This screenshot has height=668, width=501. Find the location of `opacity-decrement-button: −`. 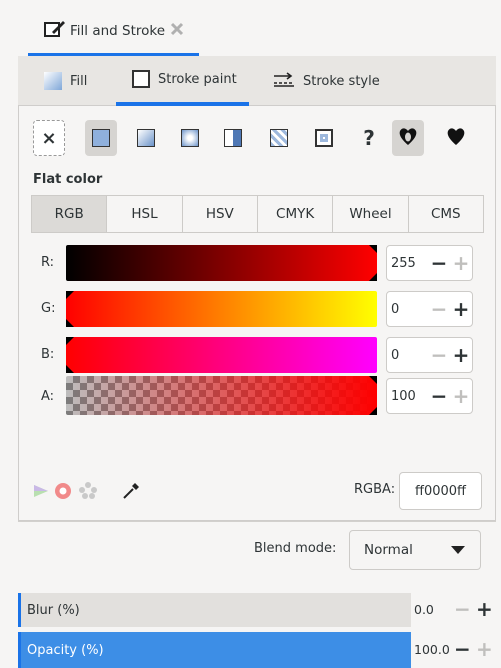

opacity-decrement-button: − is located at coordinates (462, 649).